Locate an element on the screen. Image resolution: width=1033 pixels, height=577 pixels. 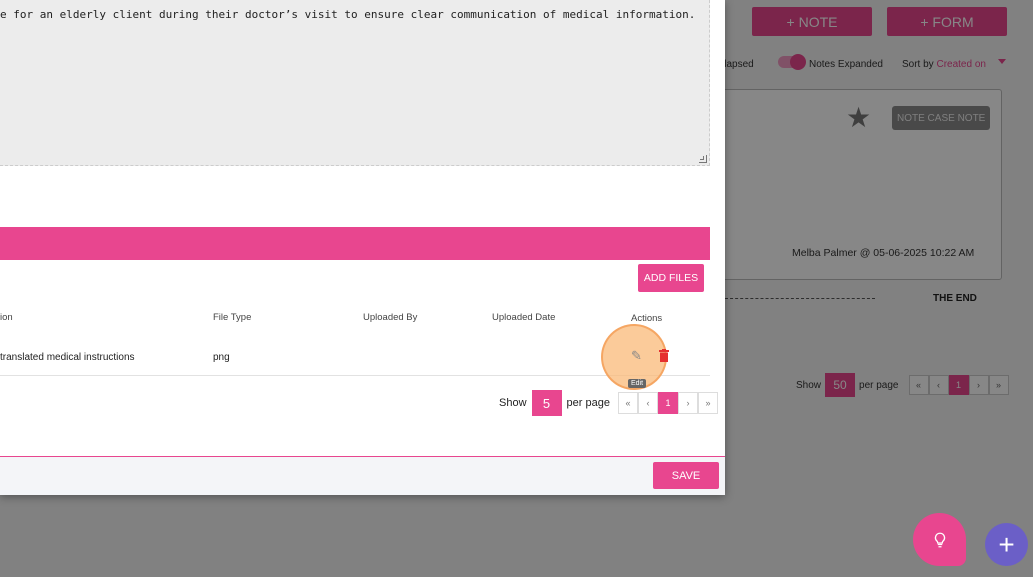
pencil-icon: ✎ is located at coordinates (638, 356).